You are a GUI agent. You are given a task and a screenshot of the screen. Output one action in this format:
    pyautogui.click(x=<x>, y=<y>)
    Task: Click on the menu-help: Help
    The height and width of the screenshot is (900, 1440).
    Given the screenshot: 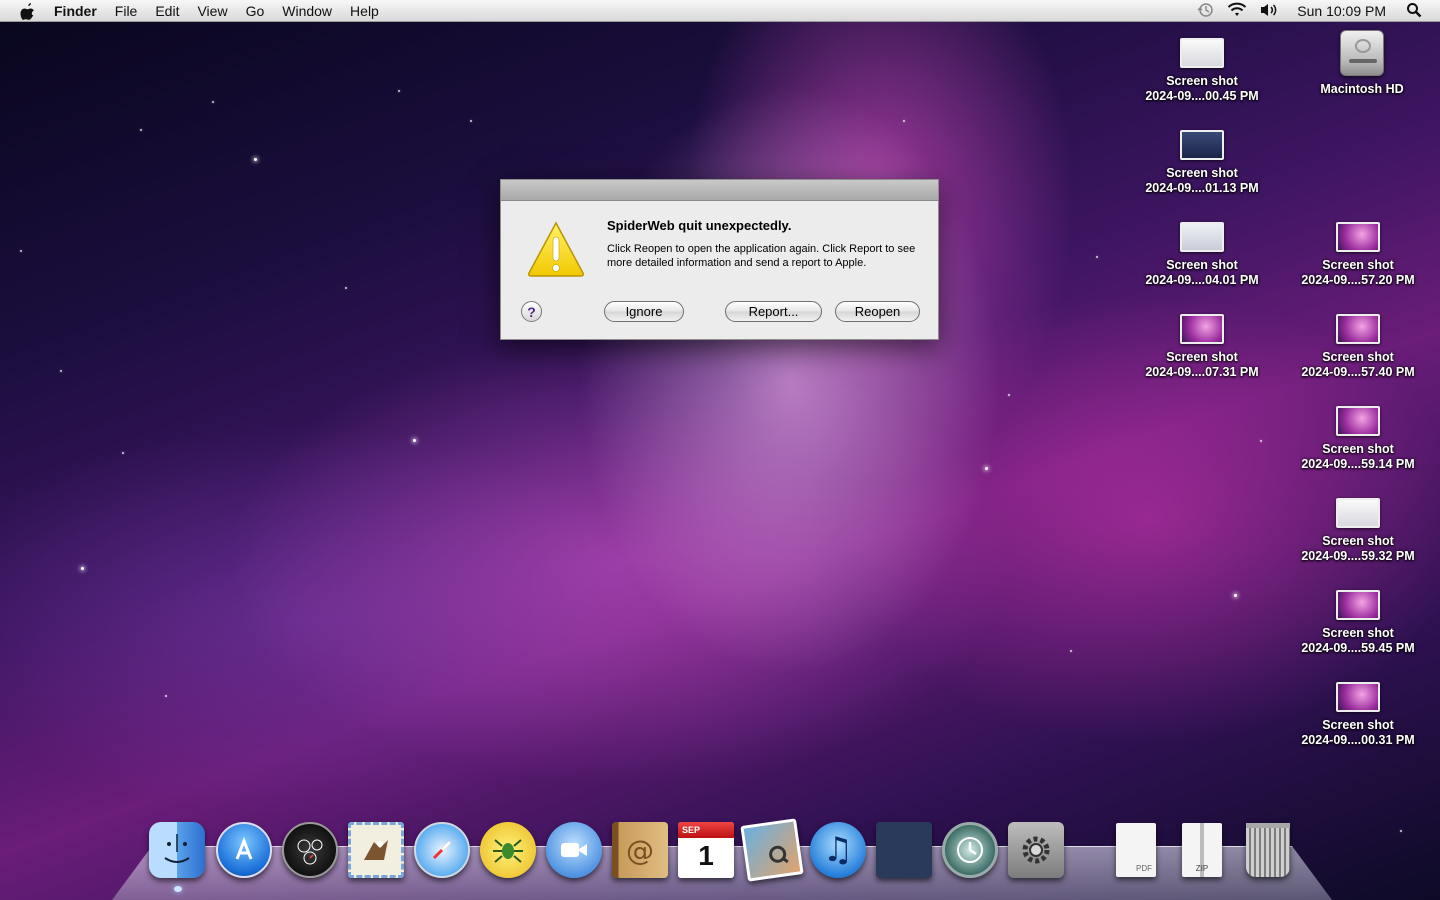 What is the action you would take?
    pyautogui.click(x=364, y=11)
    